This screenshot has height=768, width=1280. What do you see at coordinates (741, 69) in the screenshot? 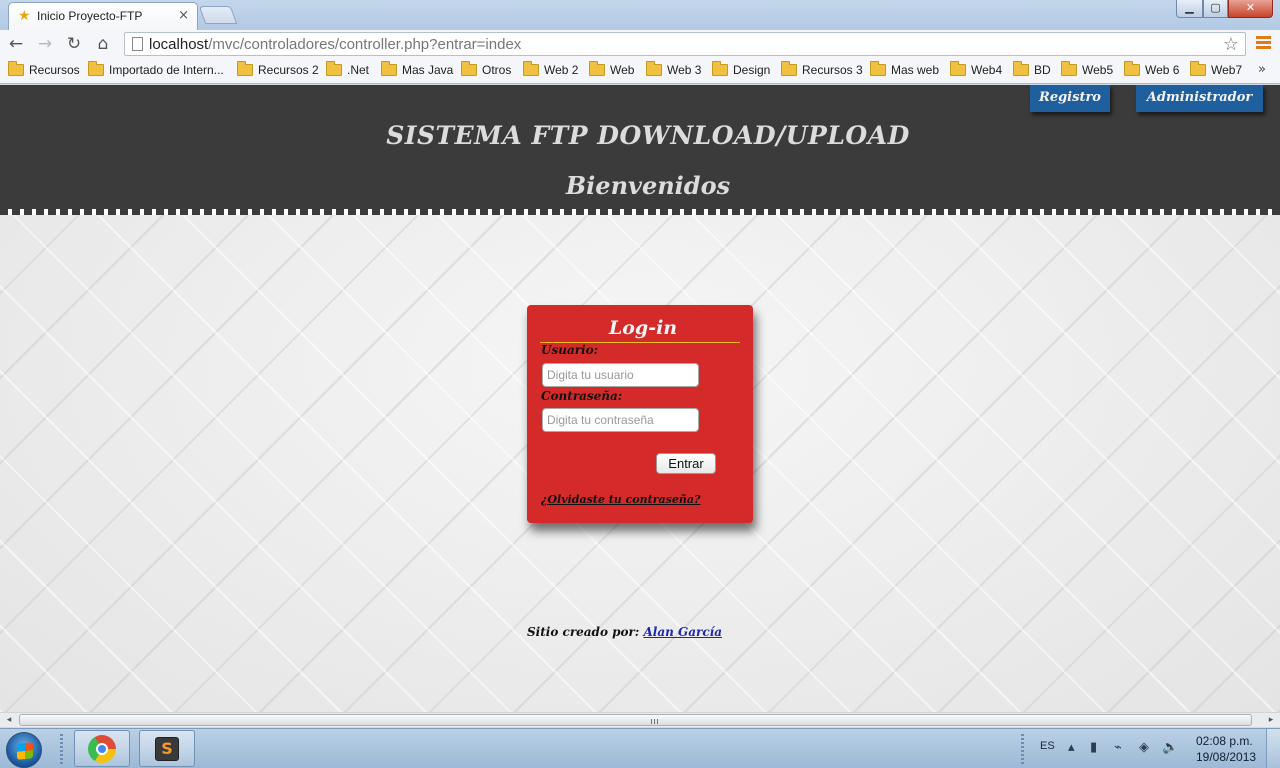
I see `bookmark-folder: Design` at bounding box center [741, 69].